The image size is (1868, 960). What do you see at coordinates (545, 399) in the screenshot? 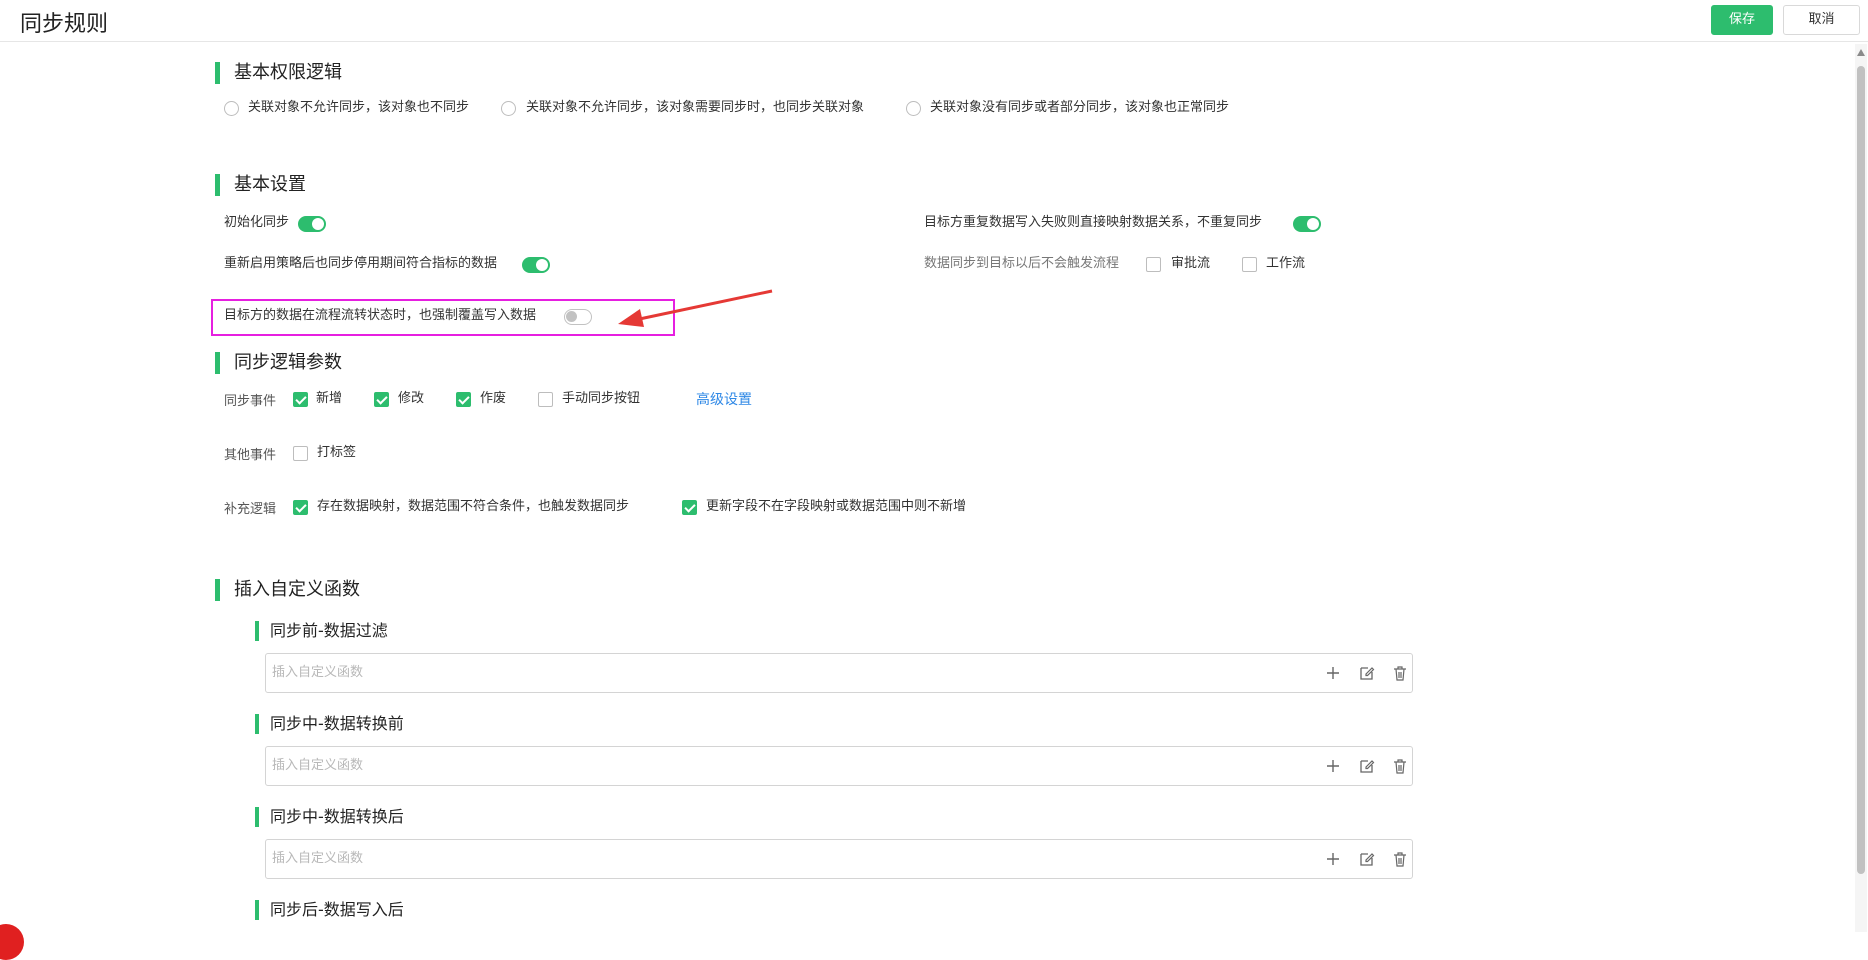
I see `event-manual-sync-checkbox` at bounding box center [545, 399].